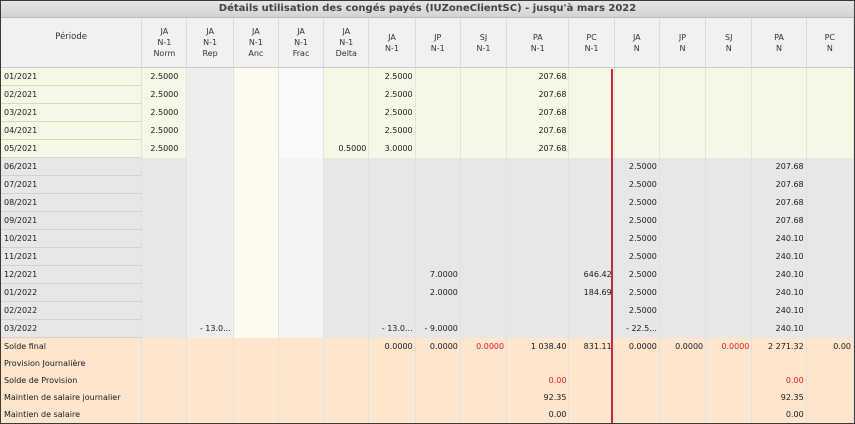  Describe the element at coordinates (683, 43) in the screenshot. I see `column-header-jp-n: JP N` at that location.